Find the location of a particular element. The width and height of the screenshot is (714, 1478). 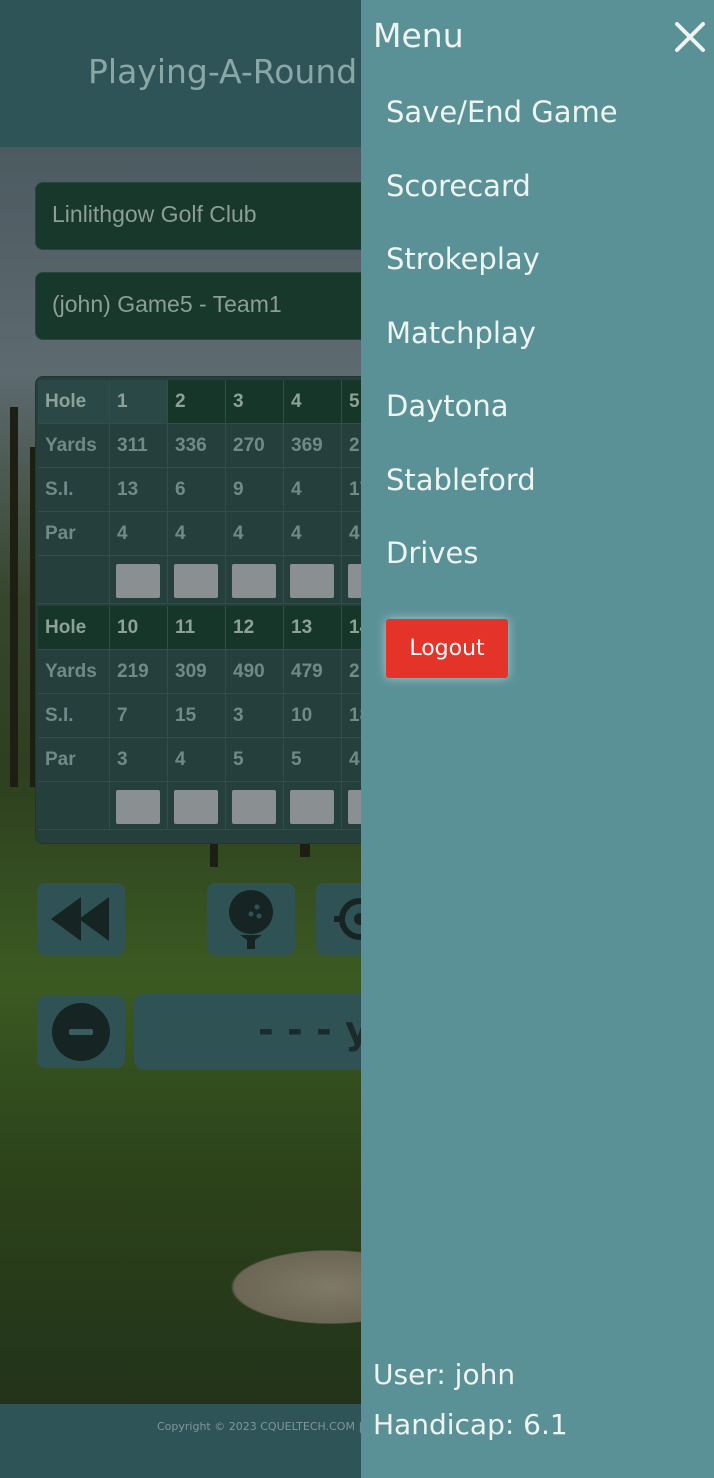

close-icon is located at coordinates (690, 37).